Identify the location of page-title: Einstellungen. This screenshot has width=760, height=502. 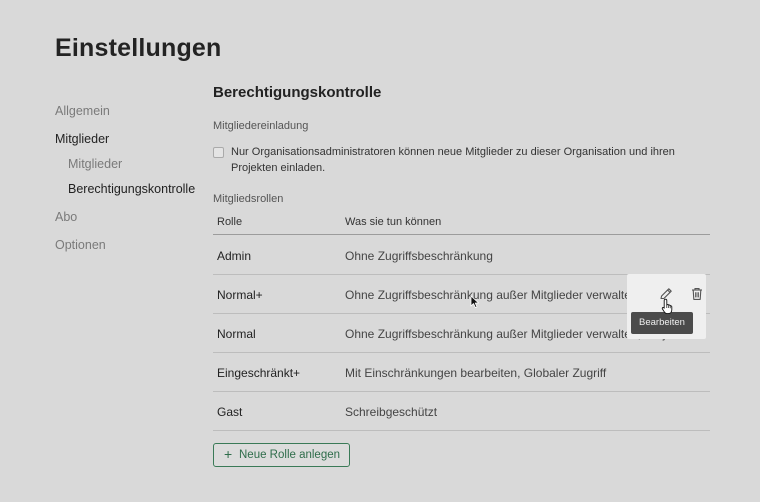
(138, 48).